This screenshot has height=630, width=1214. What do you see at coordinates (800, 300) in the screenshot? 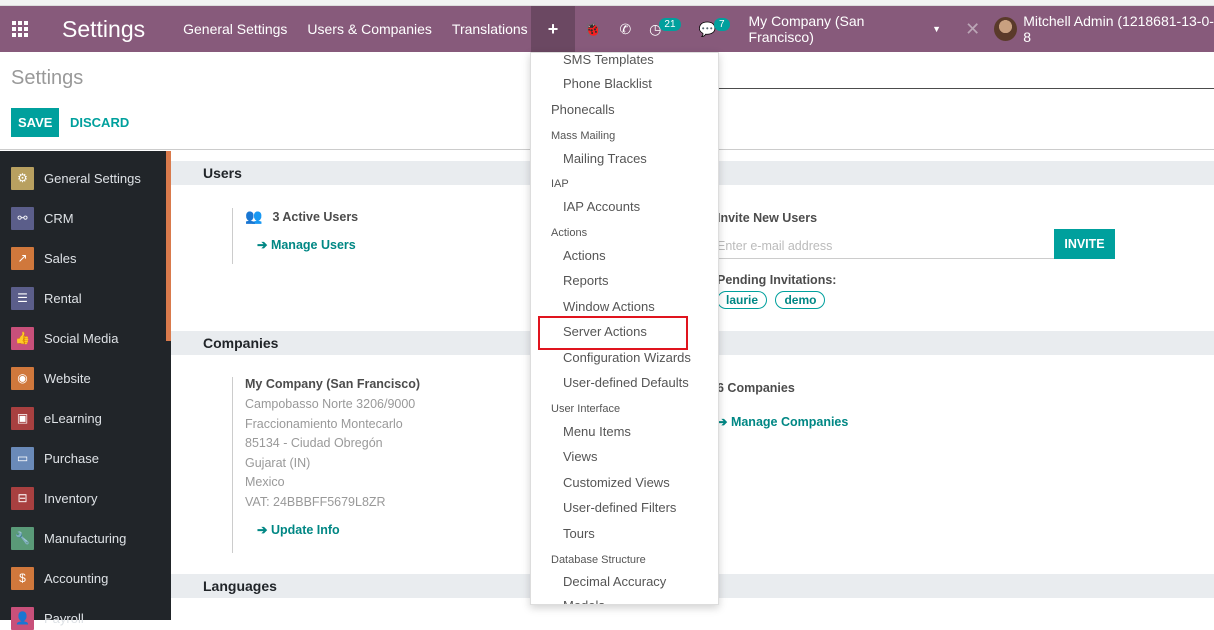
I see `pending-invite-pill: demo` at bounding box center [800, 300].